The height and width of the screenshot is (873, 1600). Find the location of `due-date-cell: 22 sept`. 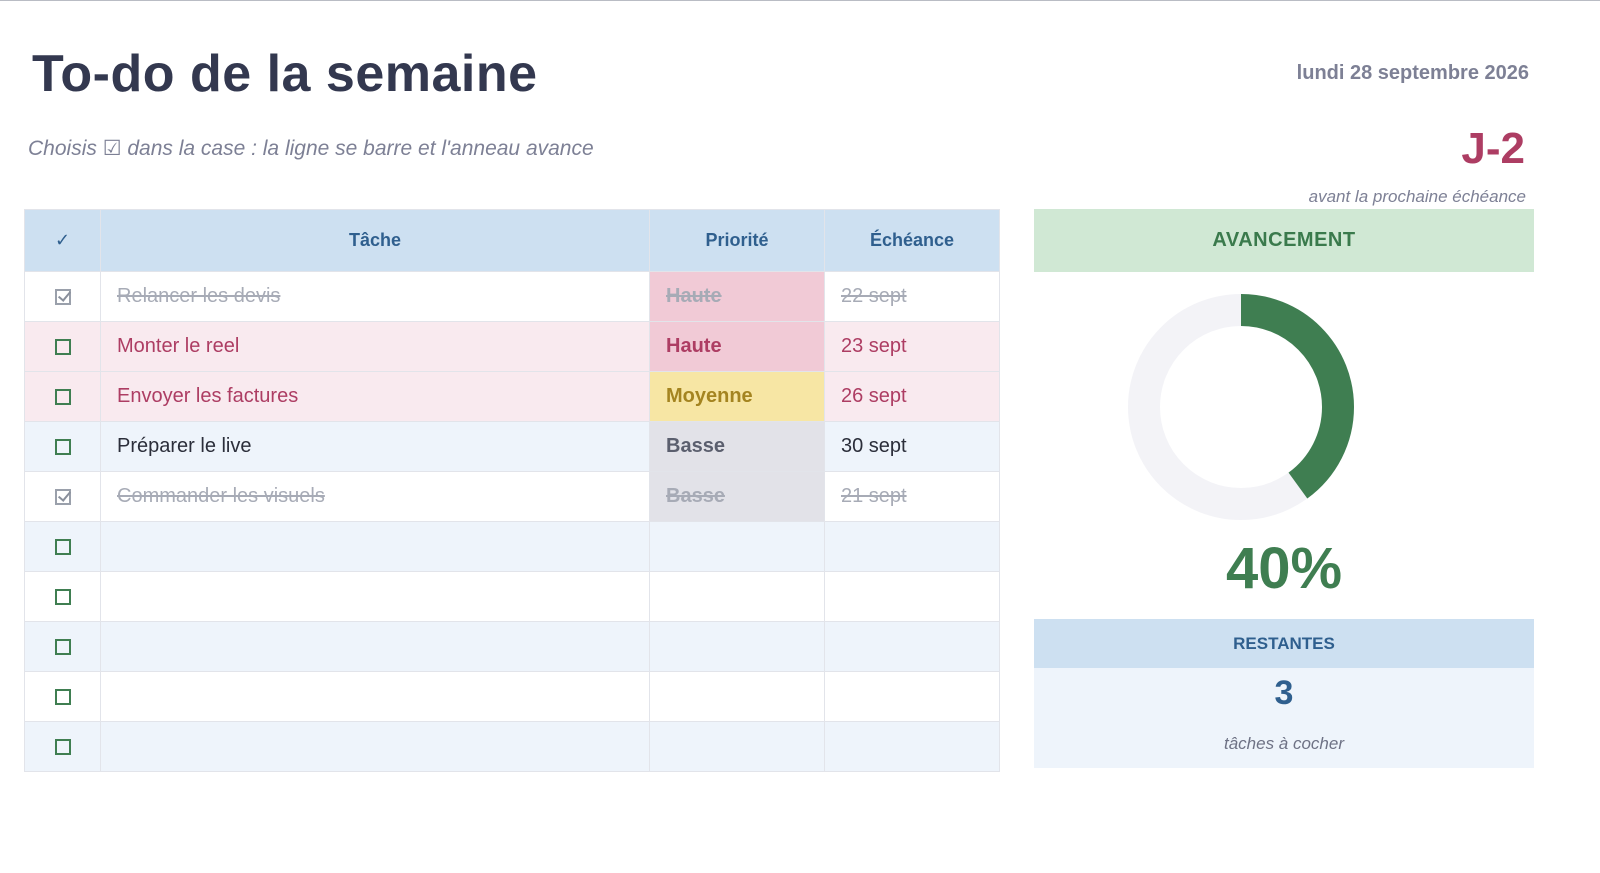

due-date-cell: 22 sept is located at coordinates (912, 296).